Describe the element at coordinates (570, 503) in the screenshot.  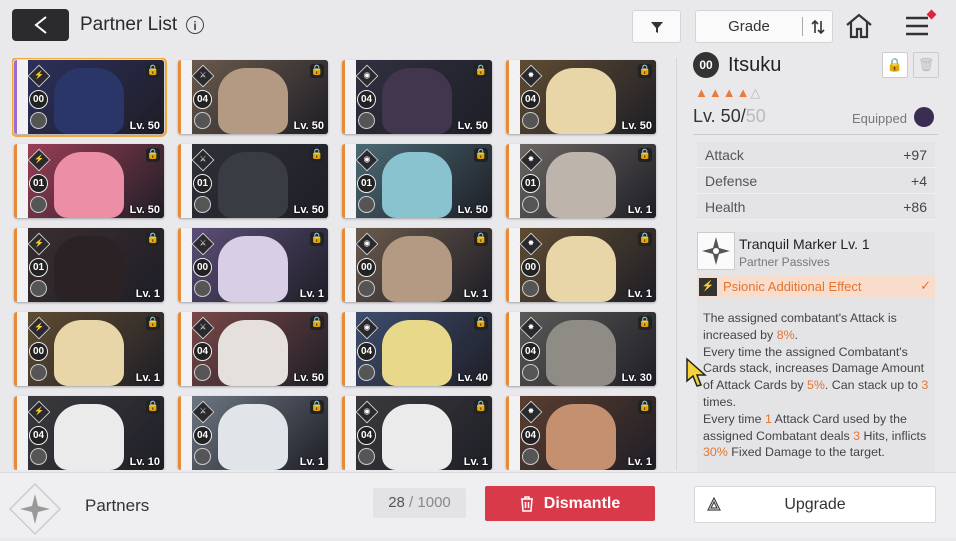
I see `dismantle-button: Dismantle` at that location.